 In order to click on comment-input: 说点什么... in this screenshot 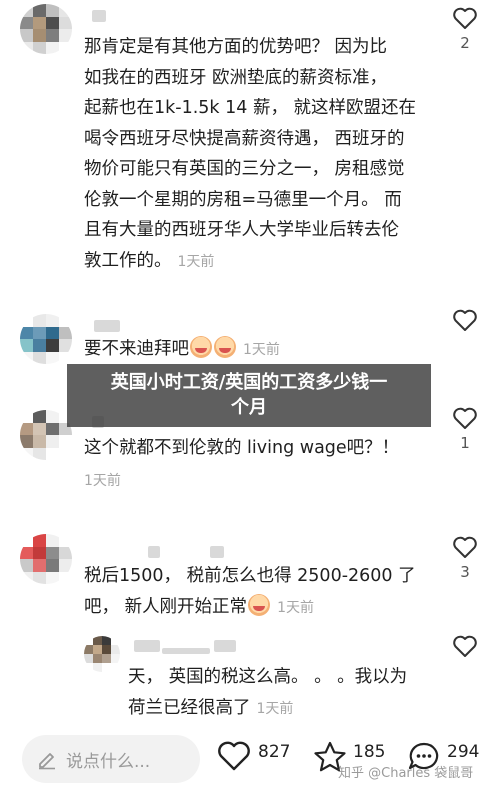, I will do `click(111, 759)`.